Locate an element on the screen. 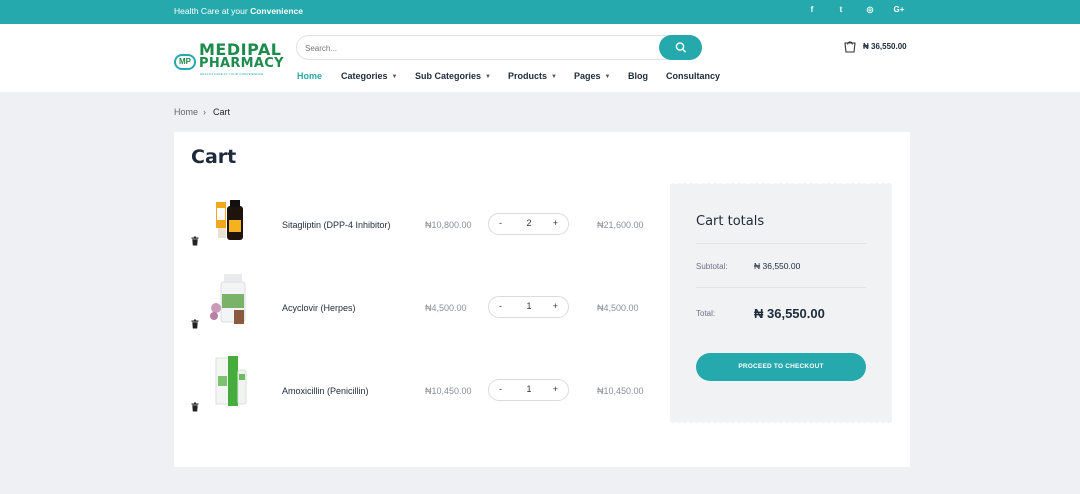 This screenshot has width=1080, height=494. tagline: Health Care at your Convenience is located at coordinates (238, 11).